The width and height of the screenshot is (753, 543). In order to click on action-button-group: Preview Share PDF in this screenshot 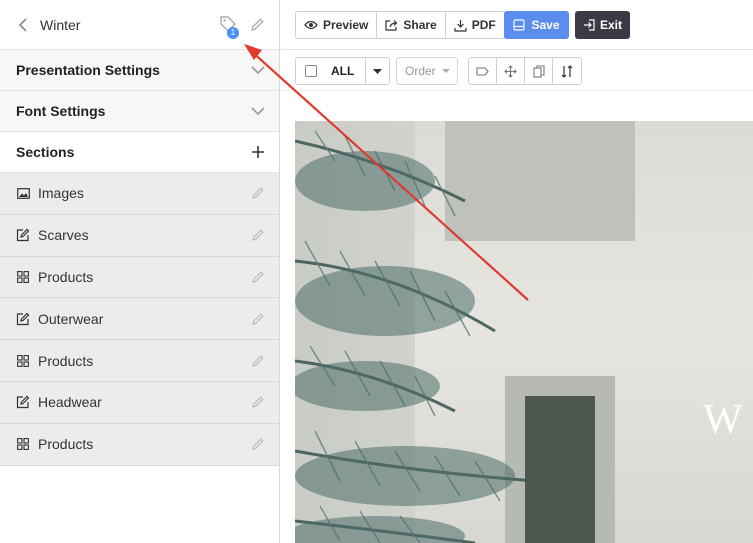, I will do `click(400, 25)`.